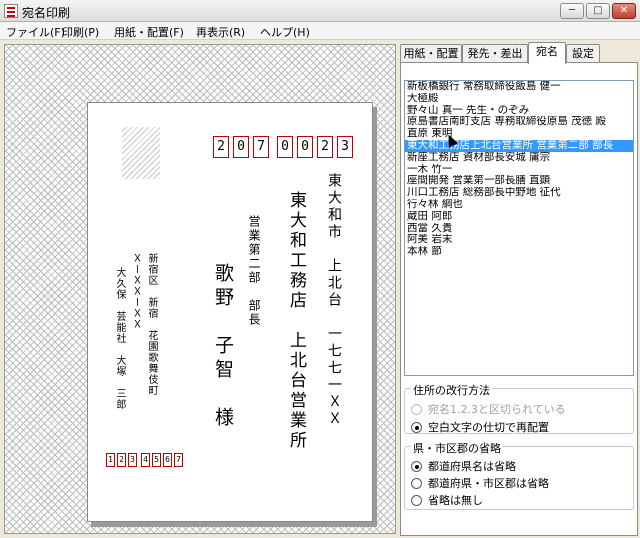  I want to click on list-item: 行々林 綱也, so click(519, 205).